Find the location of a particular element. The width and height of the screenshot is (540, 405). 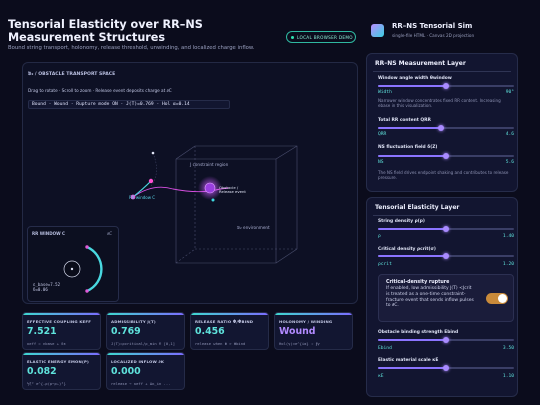

ns-fluctuation-slider is located at coordinates (446, 156).